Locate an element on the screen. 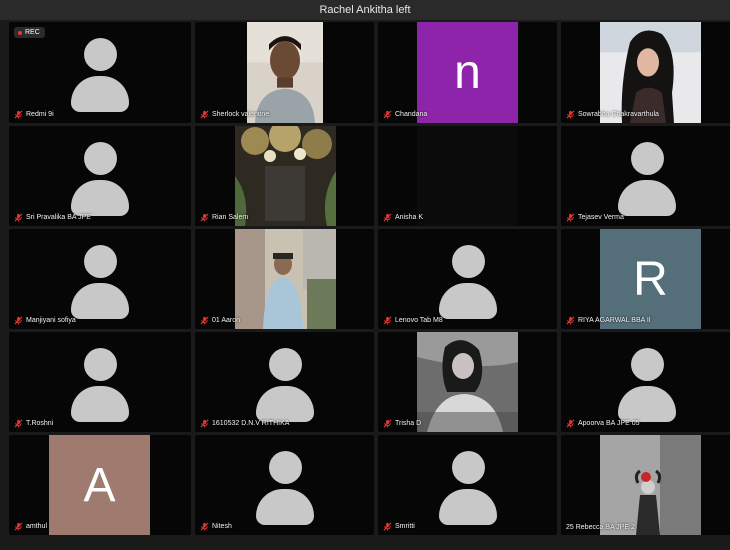 This screenshot has height=550, width=730. participant-name: Redmi 9i is located at coordinates (34, 114).